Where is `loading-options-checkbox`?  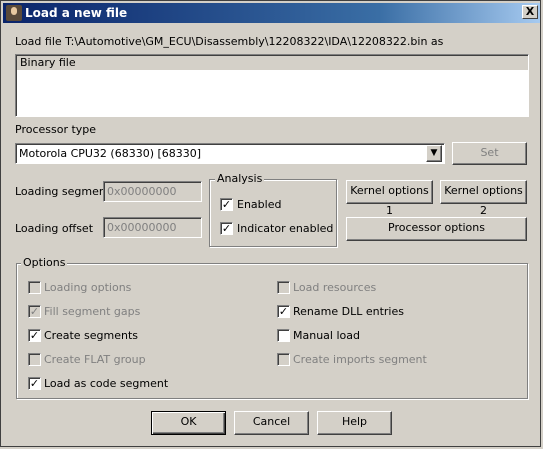 loading-options-checkbox is located at coordinates (34, 287).